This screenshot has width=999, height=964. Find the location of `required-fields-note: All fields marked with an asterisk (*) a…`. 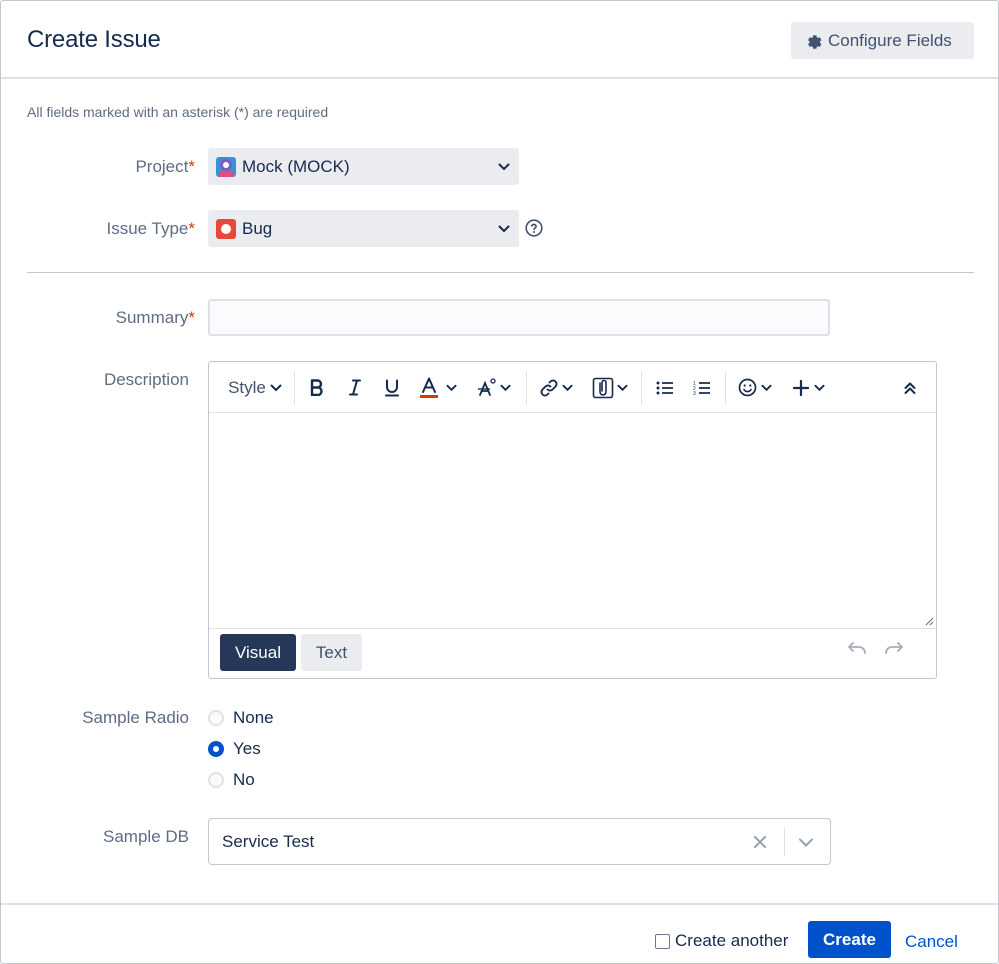

required-fields-note: All fields marked with an asterisk (*) a… is located at coordinates (178, 112).